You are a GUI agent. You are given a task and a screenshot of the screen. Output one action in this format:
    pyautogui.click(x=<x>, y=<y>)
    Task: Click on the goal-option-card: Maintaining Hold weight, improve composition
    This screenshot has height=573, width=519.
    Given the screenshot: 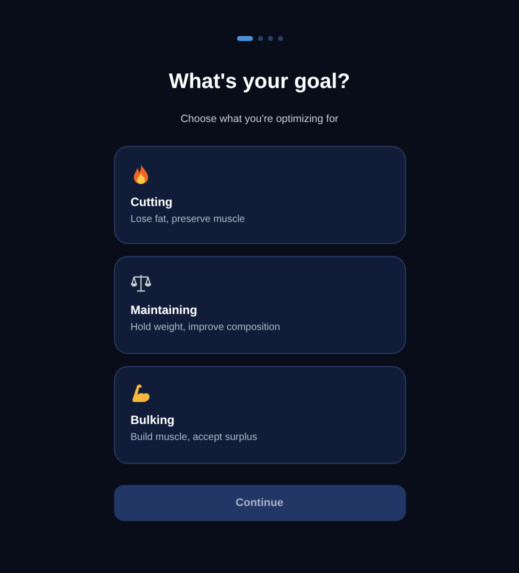 What is the action you would take?
    pyautogui.click(x=260, y=305)
    